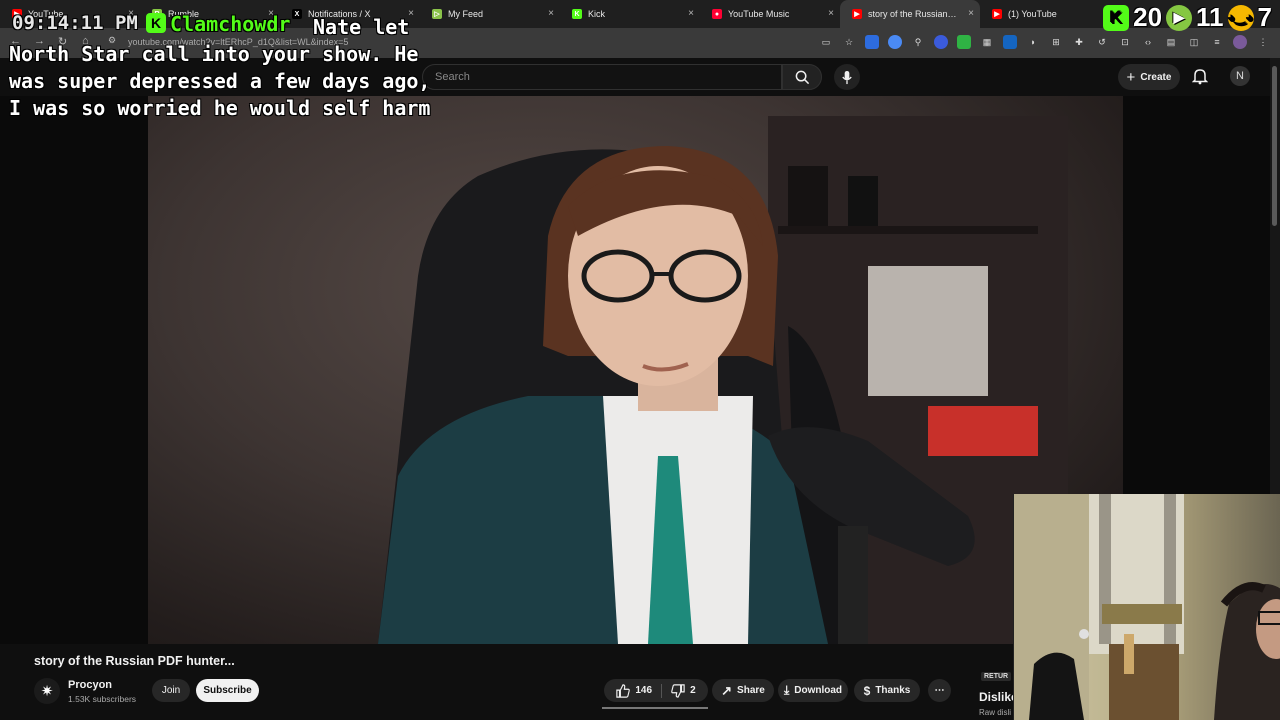 The width and height of the screenshot is (1280, 720). I want to click on webcam-feed, so click(1147, 607).